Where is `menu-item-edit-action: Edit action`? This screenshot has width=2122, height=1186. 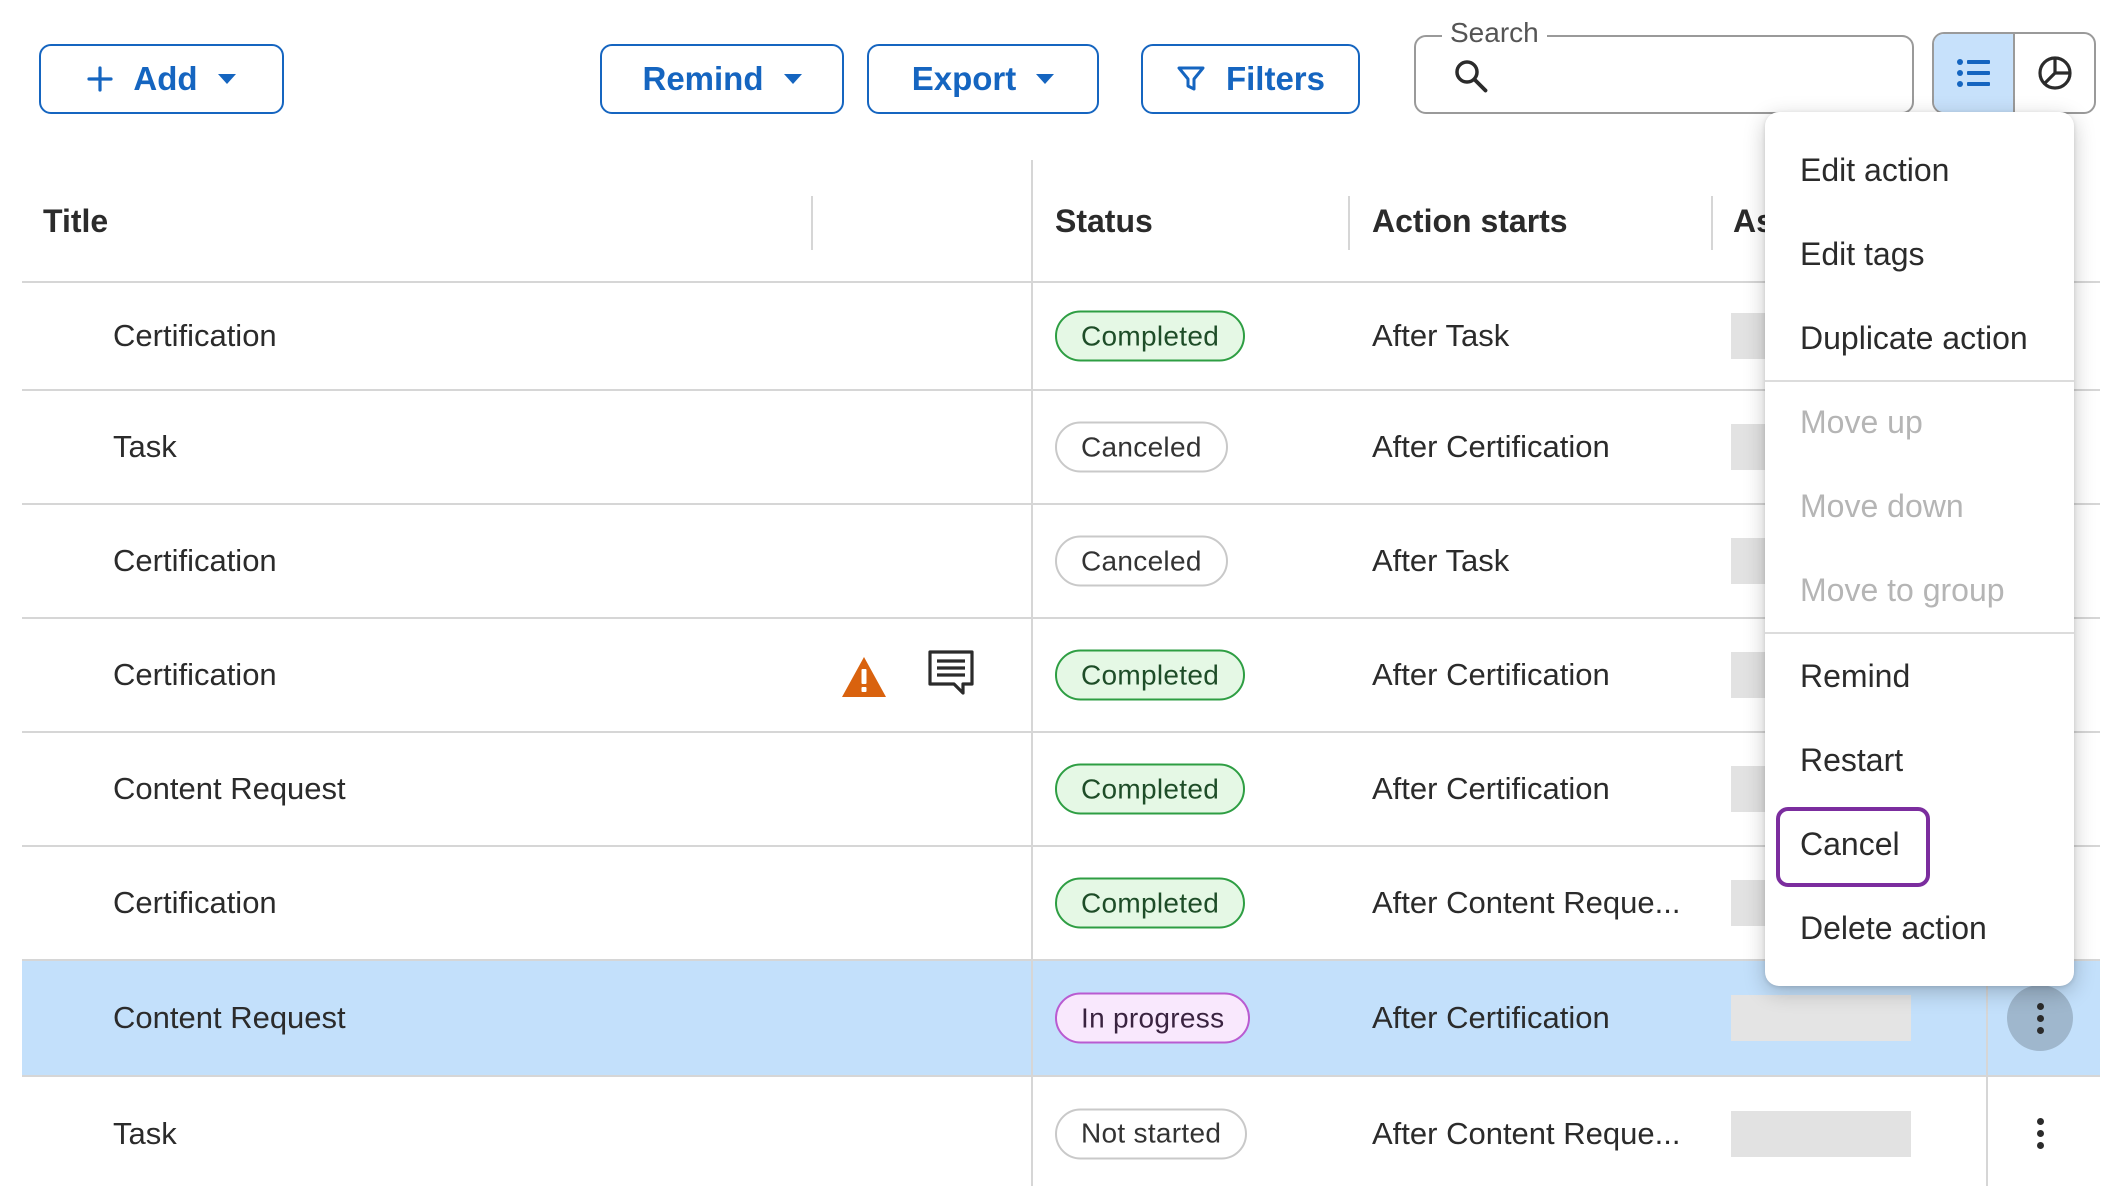 menu-item-edit-action: Edit action is located at coordinates (1919, 170).